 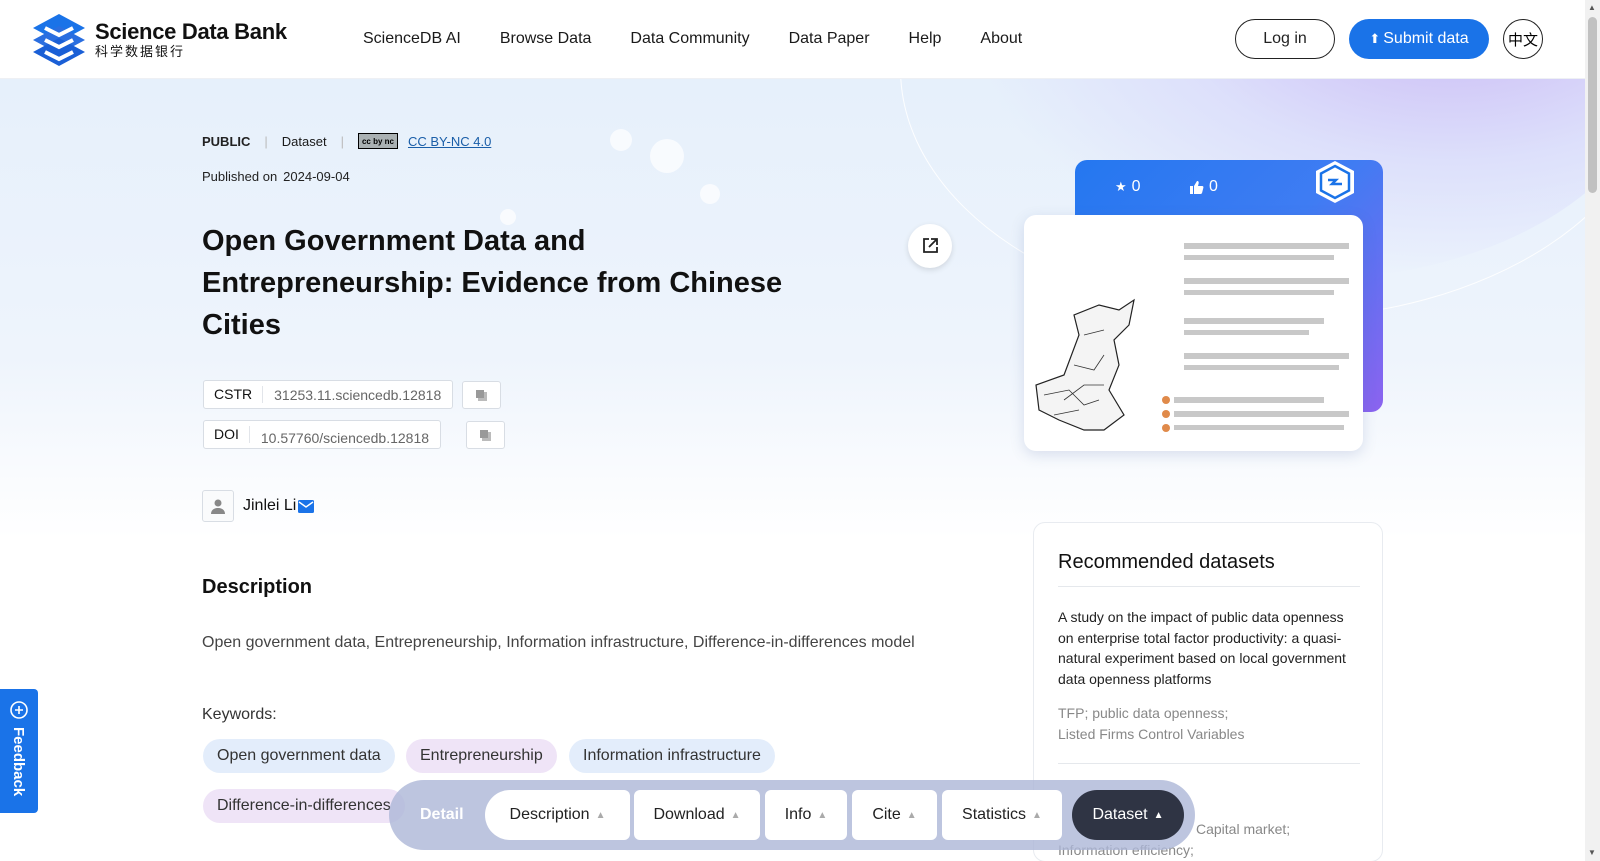 What do you see at coordinates (1002, 815) in the screenshot?
I see `nav-statistics-button: Statistics ▲` at bounding box center [1002, 815].